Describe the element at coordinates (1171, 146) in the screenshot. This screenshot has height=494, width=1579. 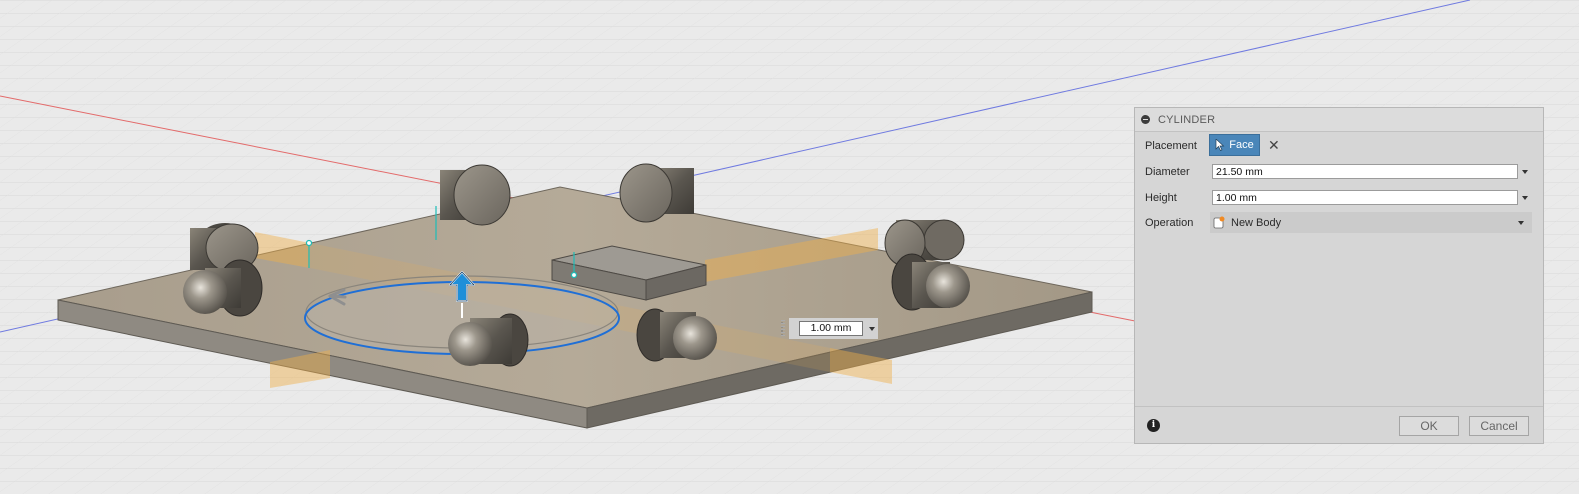
I see `placement-label: Placement` at that location.